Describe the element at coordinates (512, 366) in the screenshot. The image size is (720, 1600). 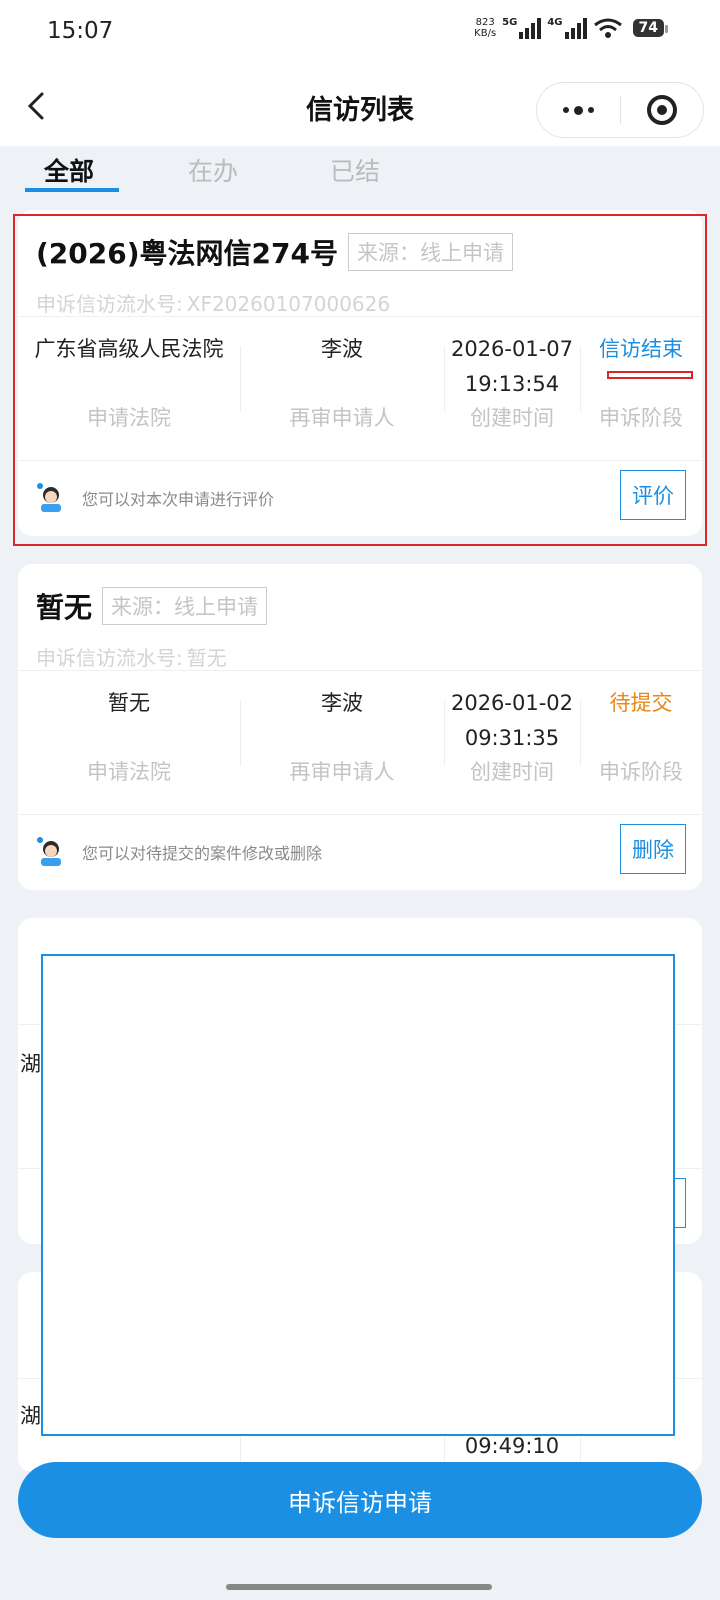
I see `created-value: 2026-01-07 19:13:54` at that location.